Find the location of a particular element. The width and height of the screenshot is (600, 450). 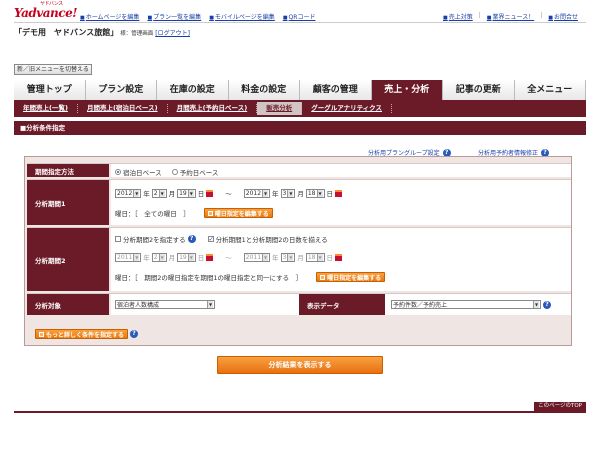

tab-article-update: 記事の更新 is located at coordinates (479, 90).